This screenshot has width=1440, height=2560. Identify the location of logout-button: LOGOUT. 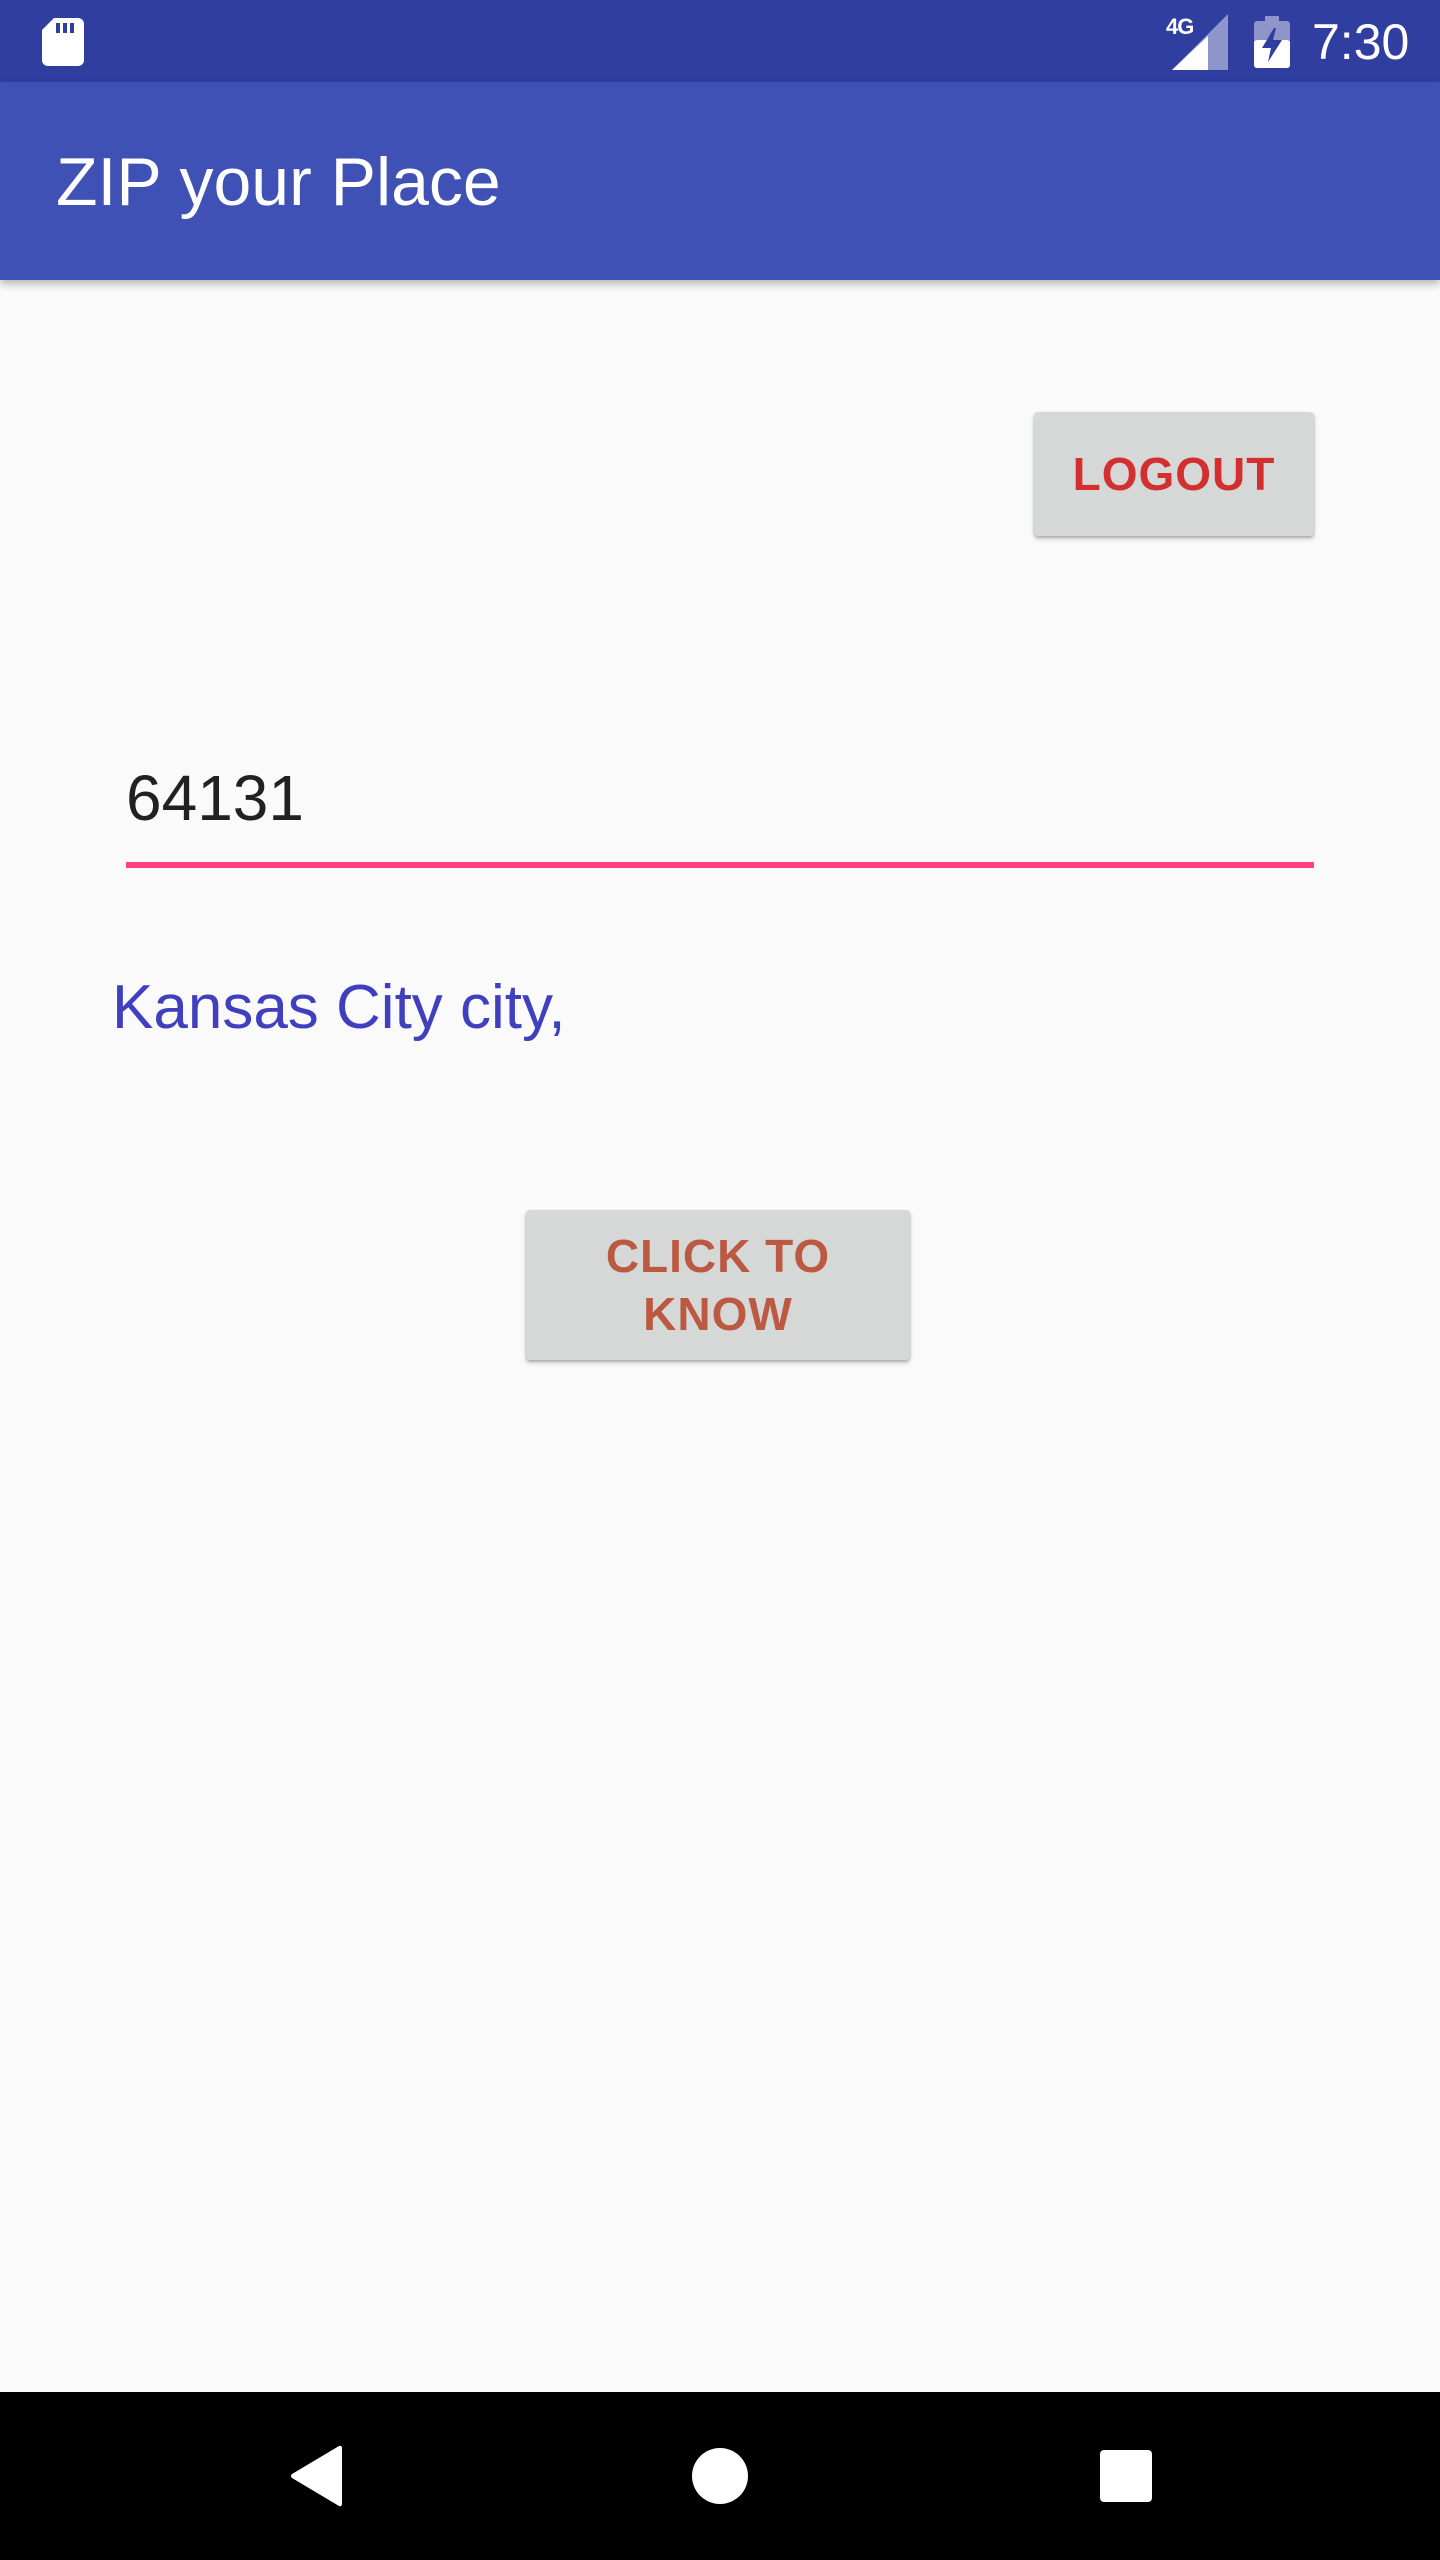
(1174, 474).